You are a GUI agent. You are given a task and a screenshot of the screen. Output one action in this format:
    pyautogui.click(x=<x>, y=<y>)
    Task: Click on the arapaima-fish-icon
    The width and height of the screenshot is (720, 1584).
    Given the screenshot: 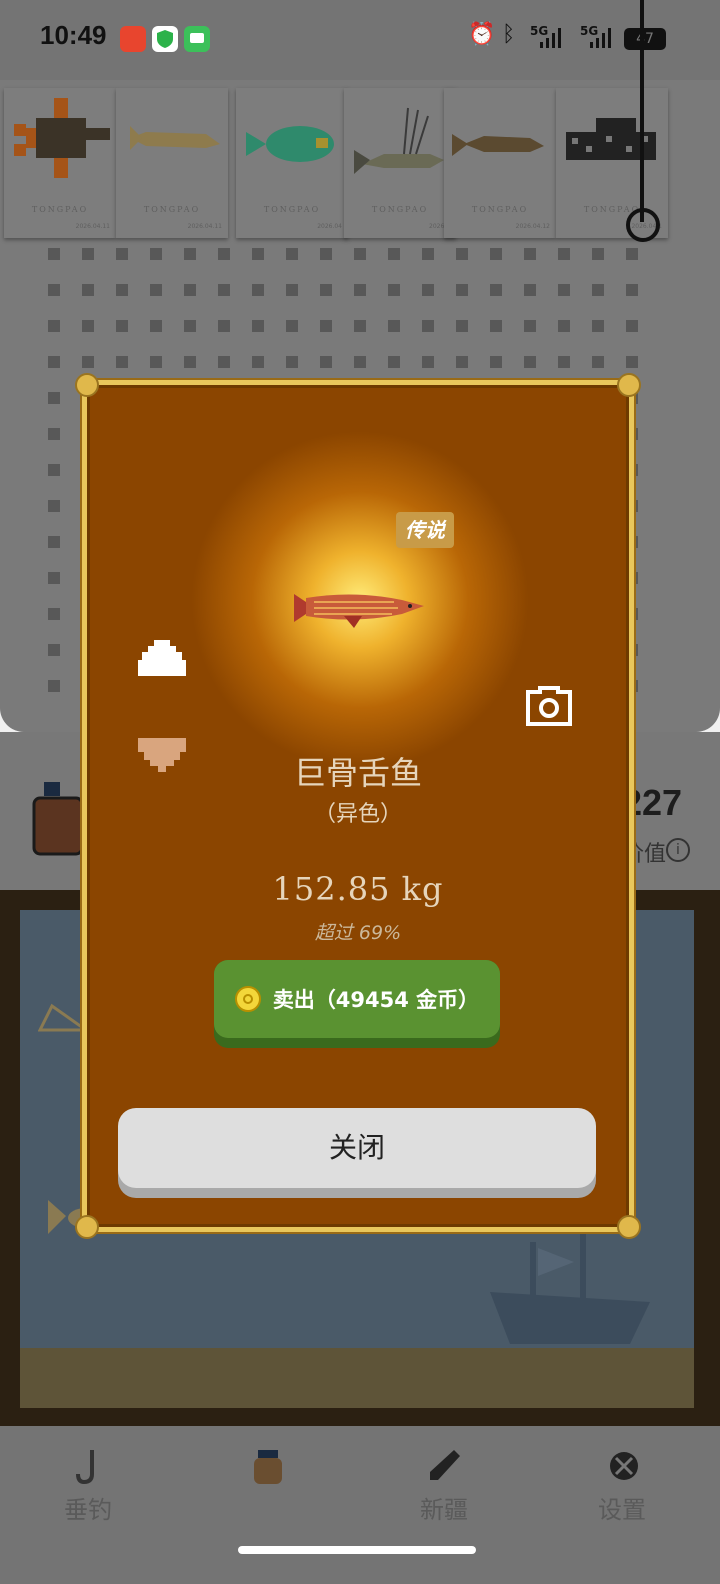 What is the action you would take?
    pyautogui.click(x=359, y=611)
    